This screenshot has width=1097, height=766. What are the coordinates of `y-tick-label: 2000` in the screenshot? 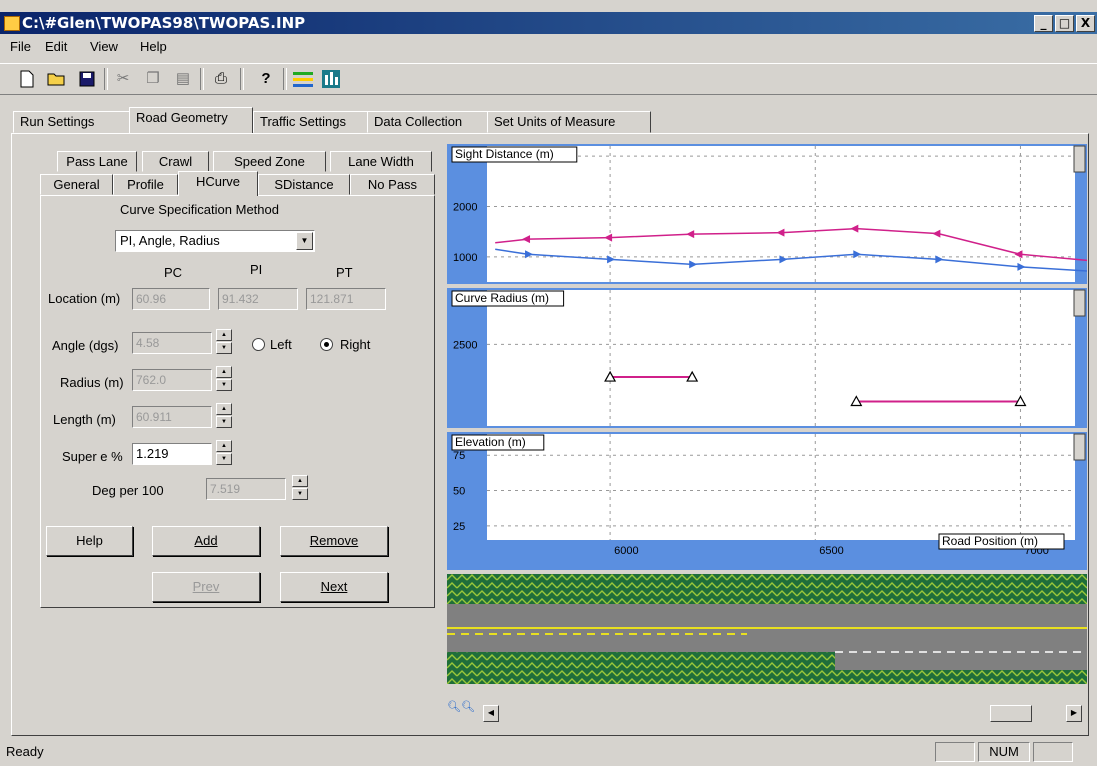 It's located at (465, 207).